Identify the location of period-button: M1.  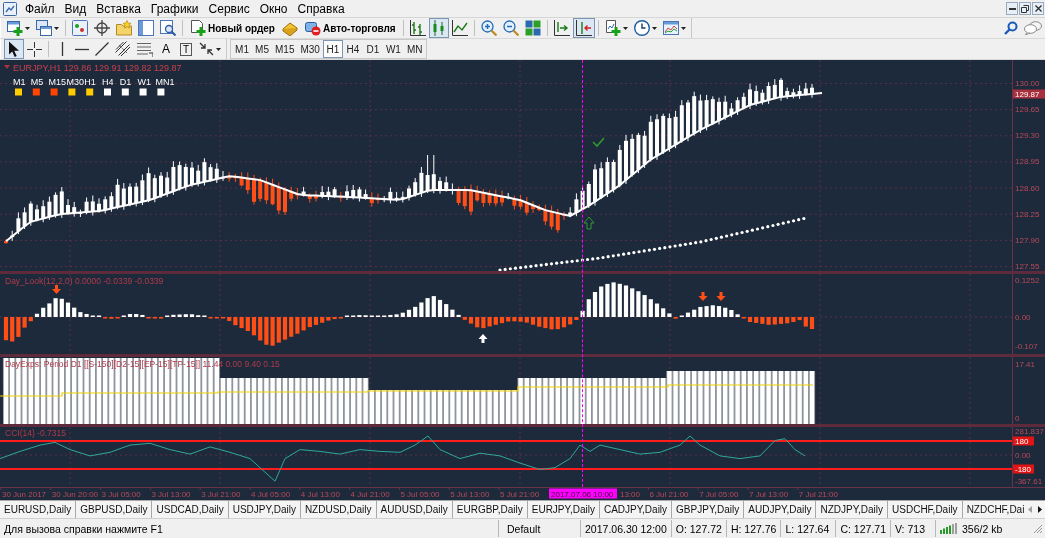
(242, 49).